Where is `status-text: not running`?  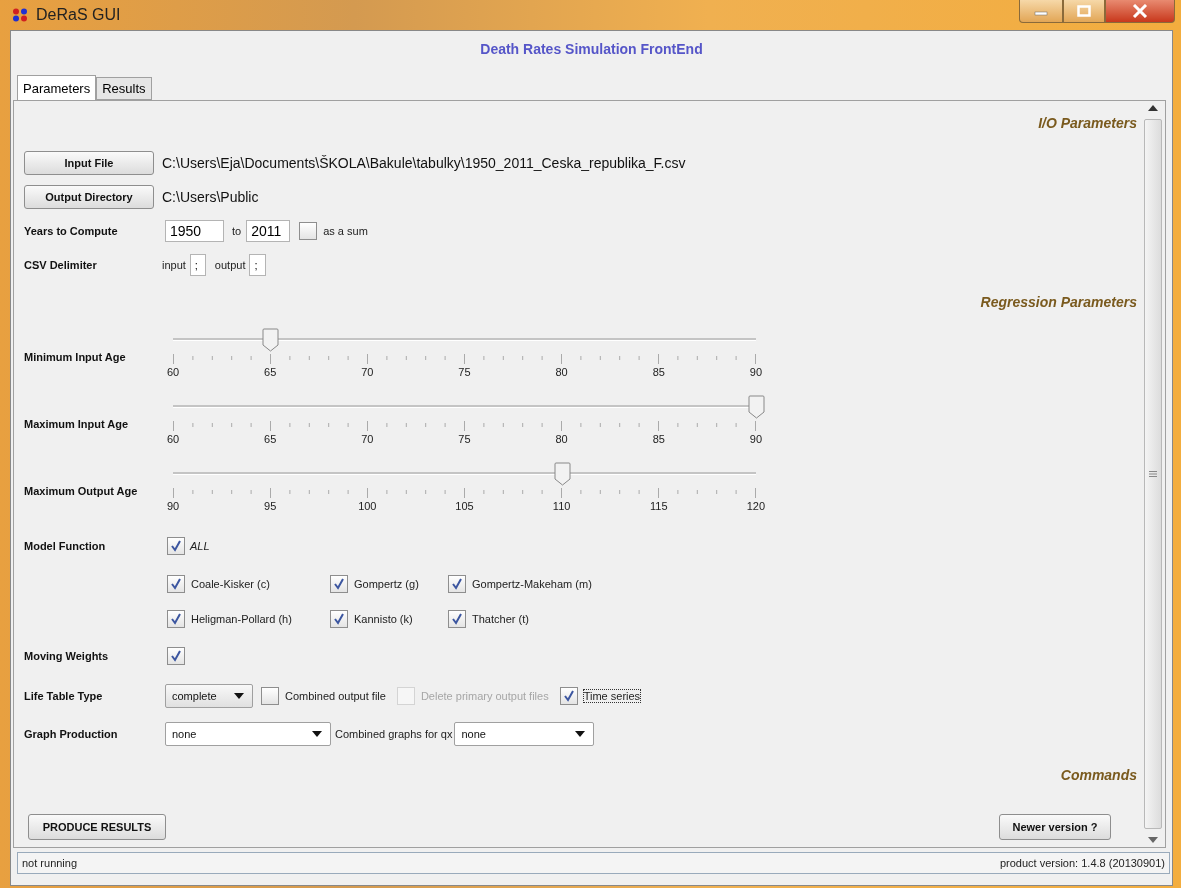 status-text: not running is located at coordinates (50, 863).